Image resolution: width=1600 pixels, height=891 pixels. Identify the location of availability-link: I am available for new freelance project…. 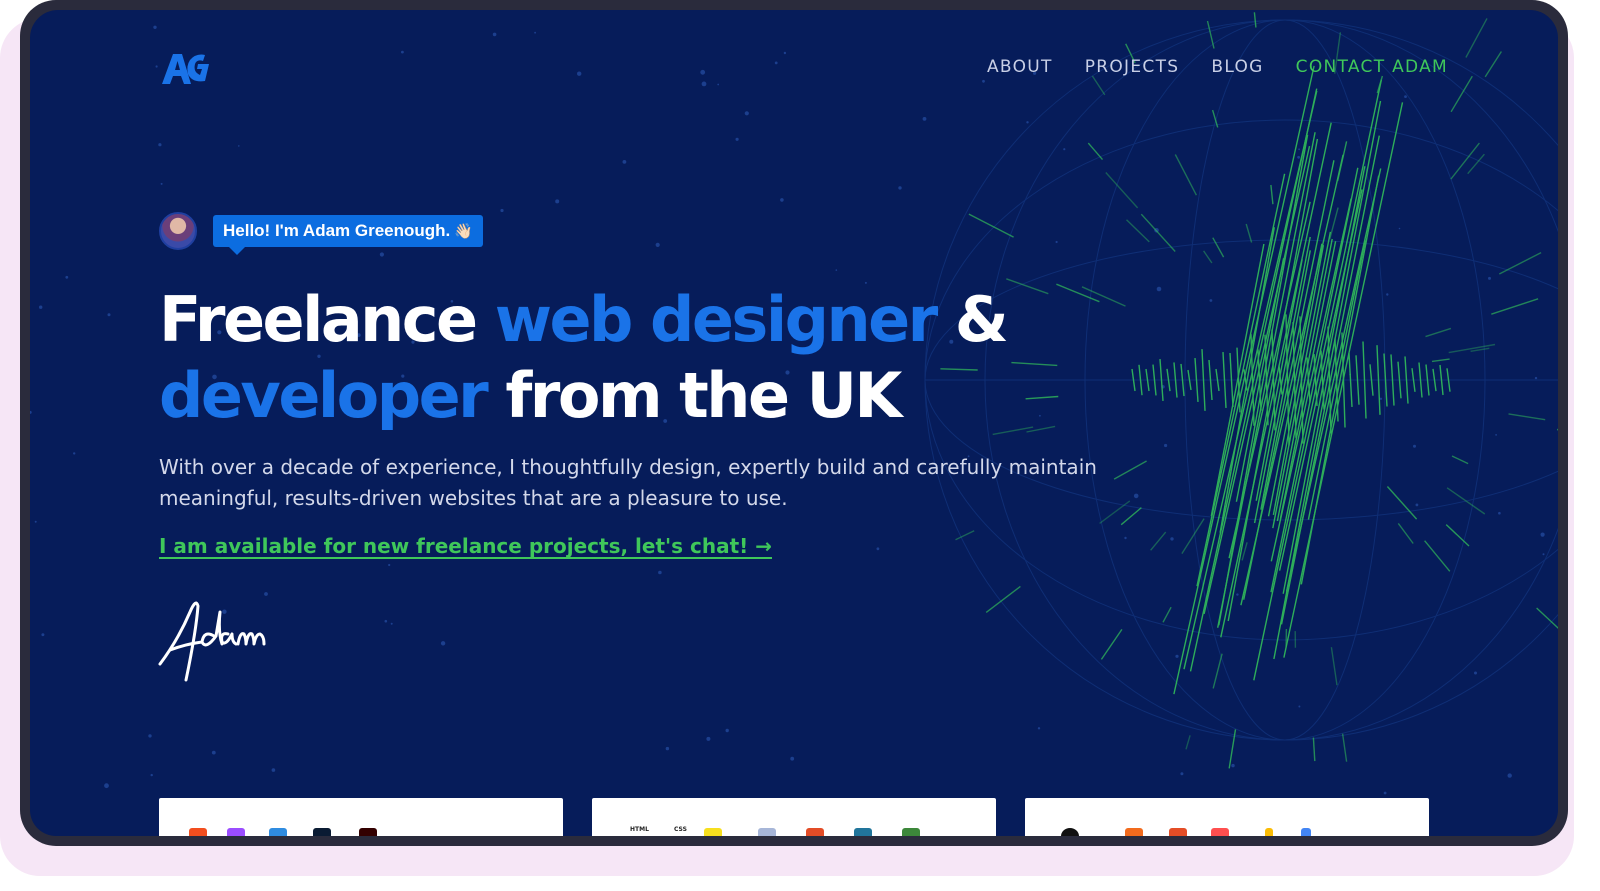
(465, 546).